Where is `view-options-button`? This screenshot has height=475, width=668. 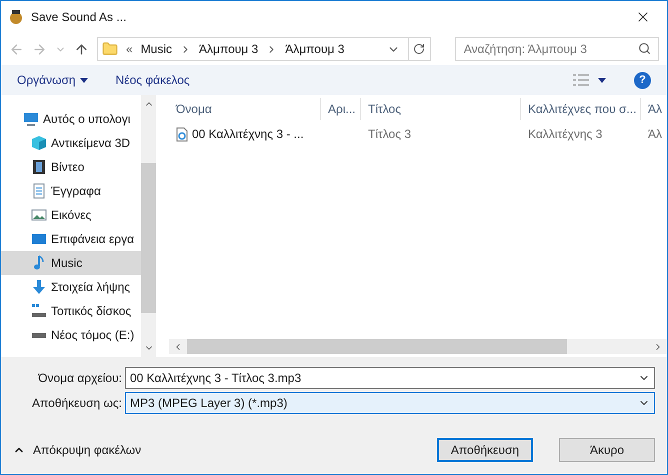 view-options-button is located at coordinates (589, 80).